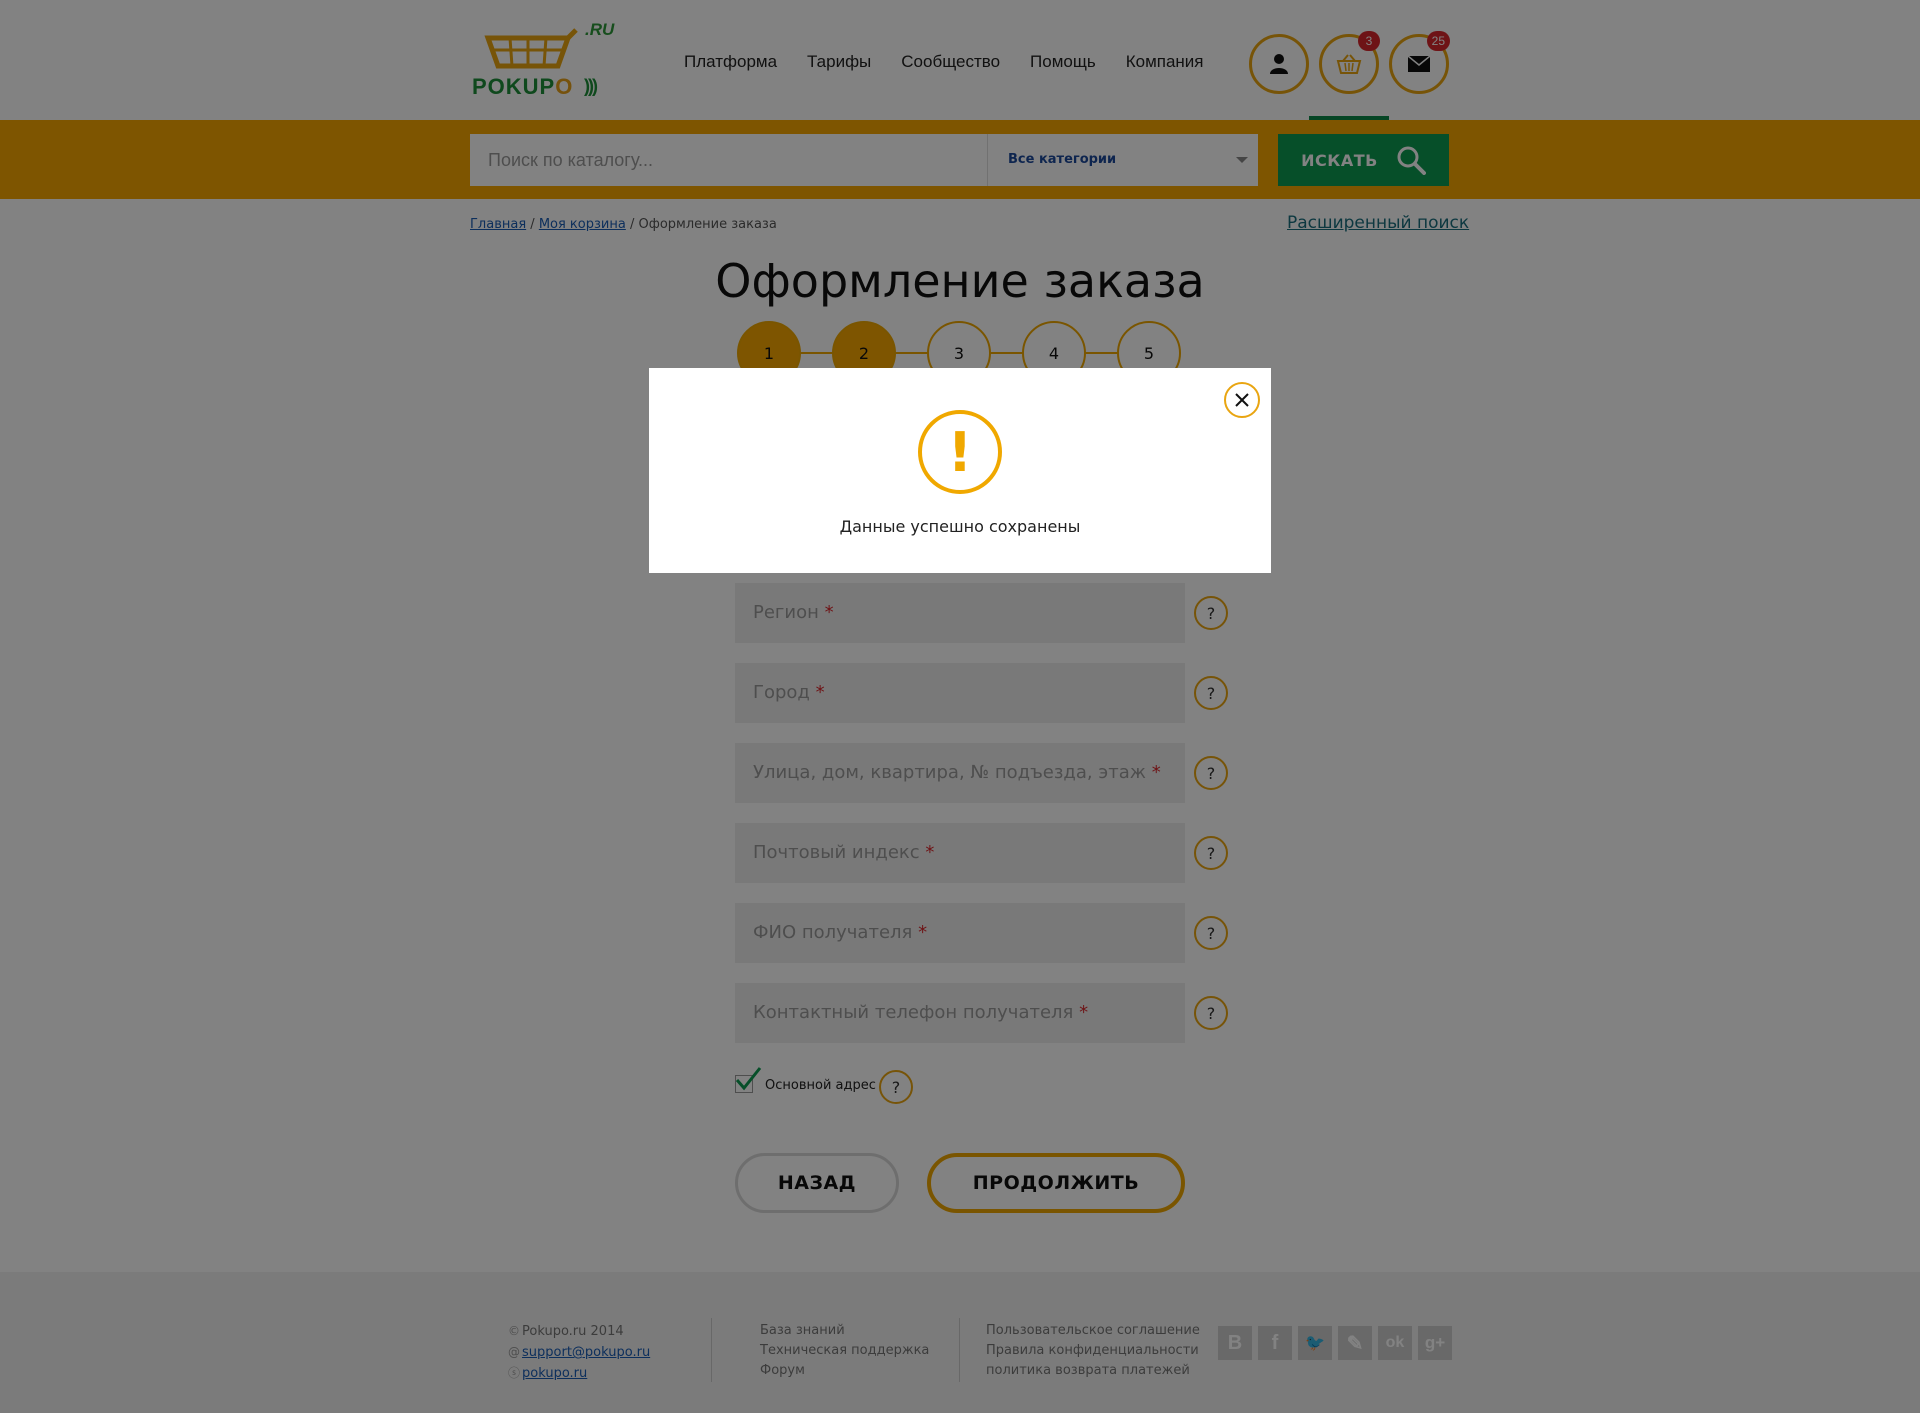 This screenshot has height=1413, width=1920. I want to click on dialog-message: Данные успешно сохранены, so click(960, 526).